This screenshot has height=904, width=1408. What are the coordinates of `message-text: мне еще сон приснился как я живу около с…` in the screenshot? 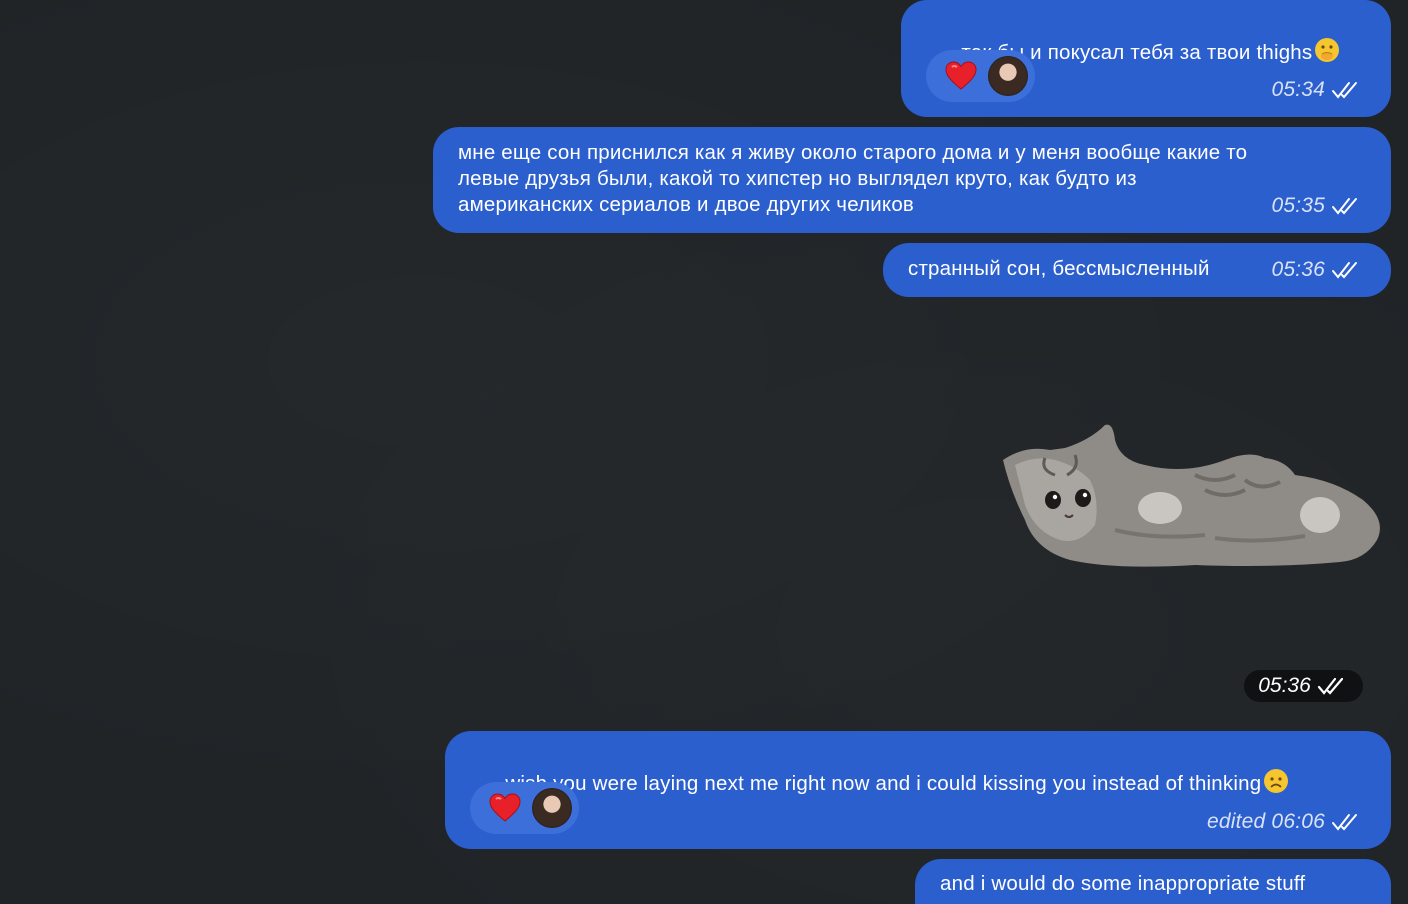 It's located at (853, 178).